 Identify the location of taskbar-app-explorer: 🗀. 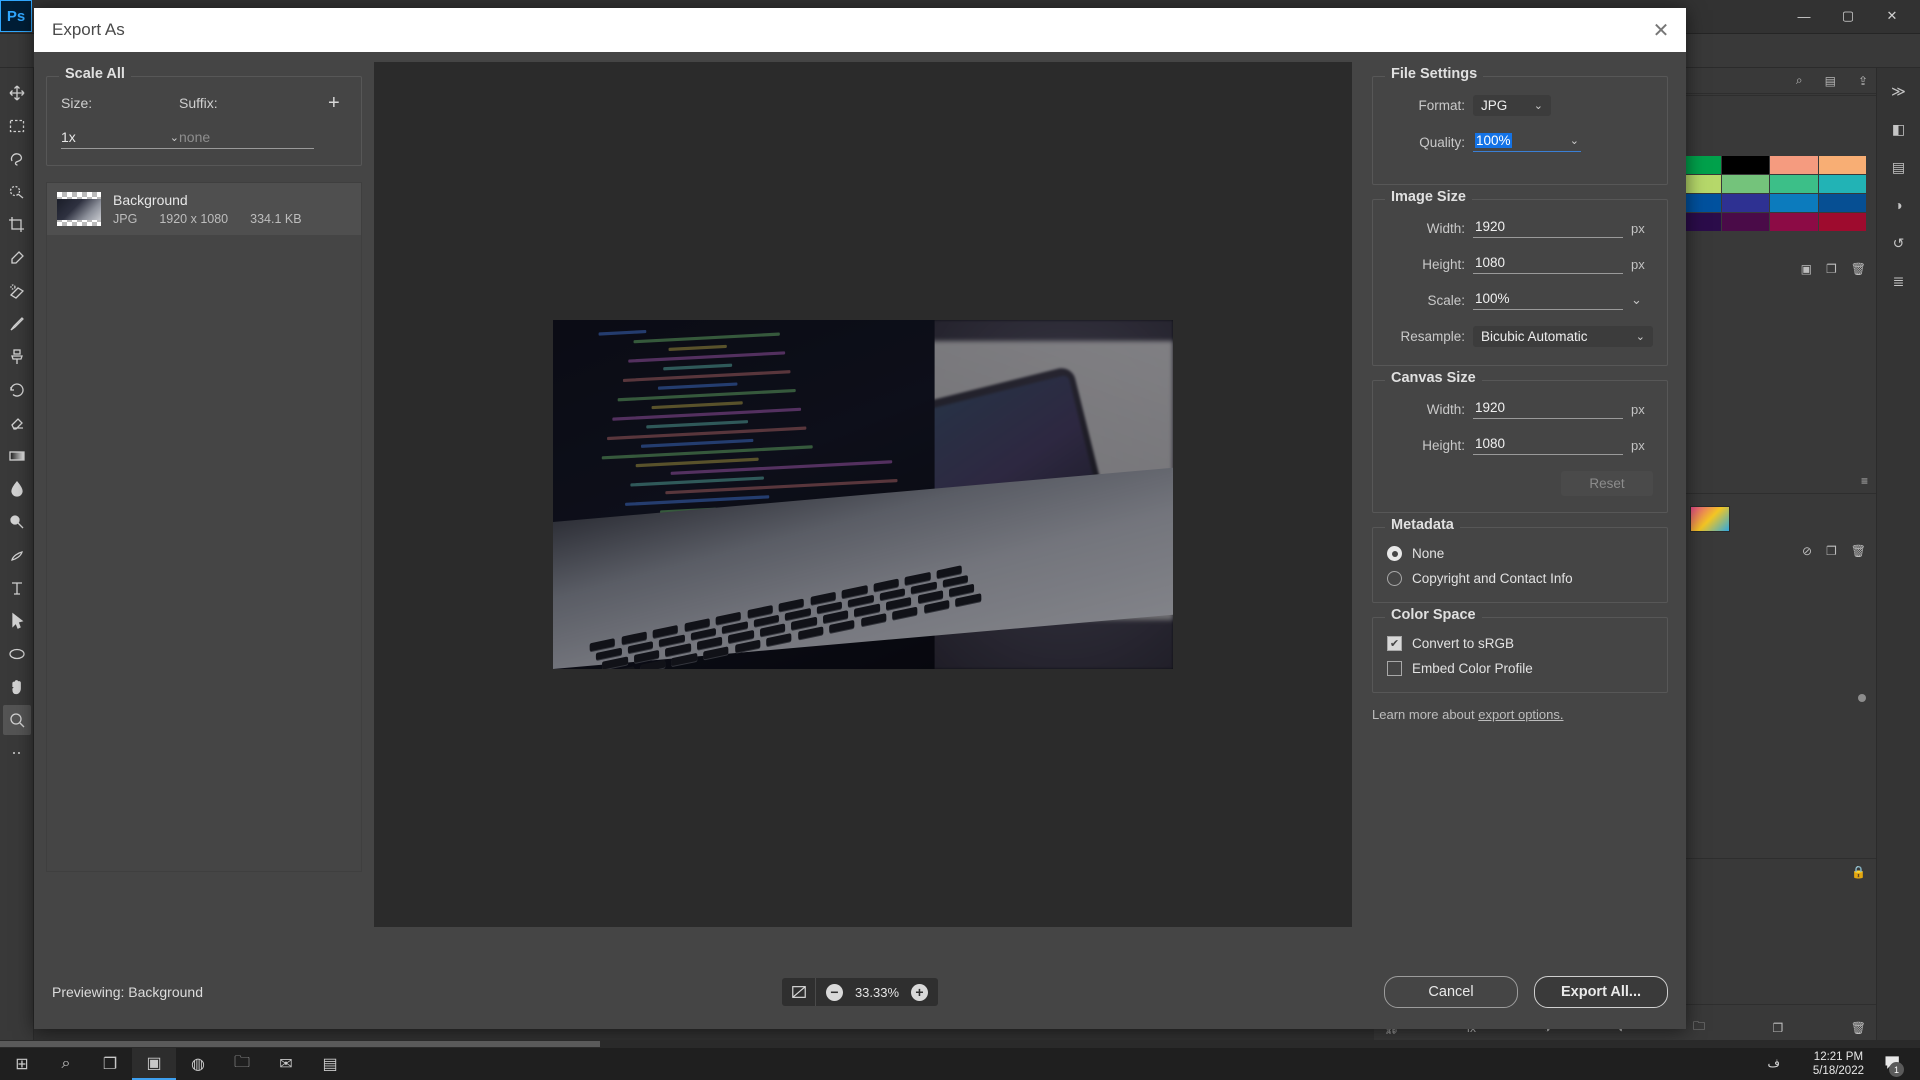
(242, 1064).